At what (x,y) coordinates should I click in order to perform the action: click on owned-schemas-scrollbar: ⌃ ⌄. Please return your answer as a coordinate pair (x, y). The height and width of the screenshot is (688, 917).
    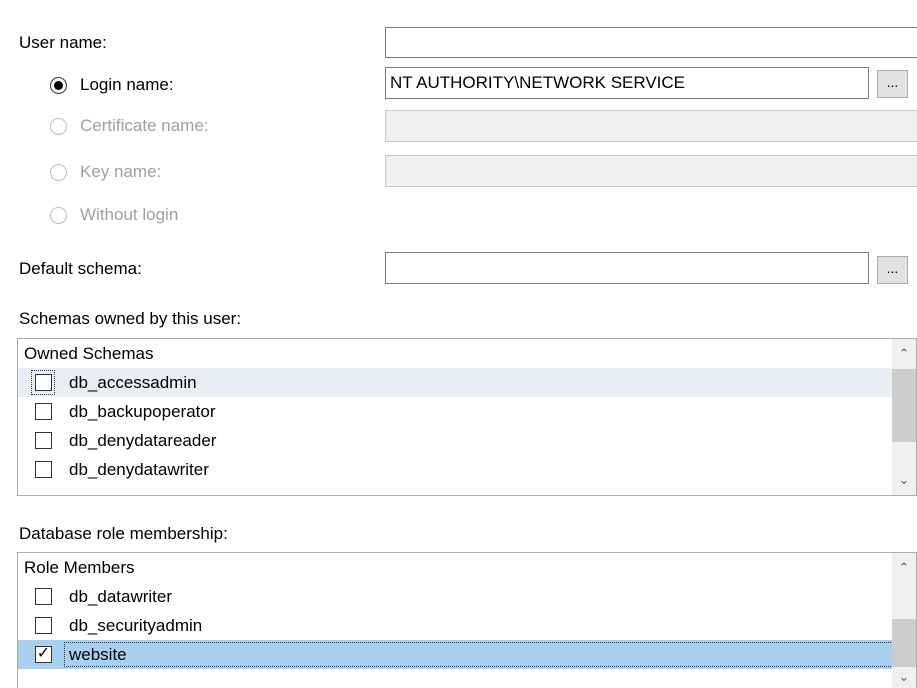
    Looking at the image, I should click on (904, 417).